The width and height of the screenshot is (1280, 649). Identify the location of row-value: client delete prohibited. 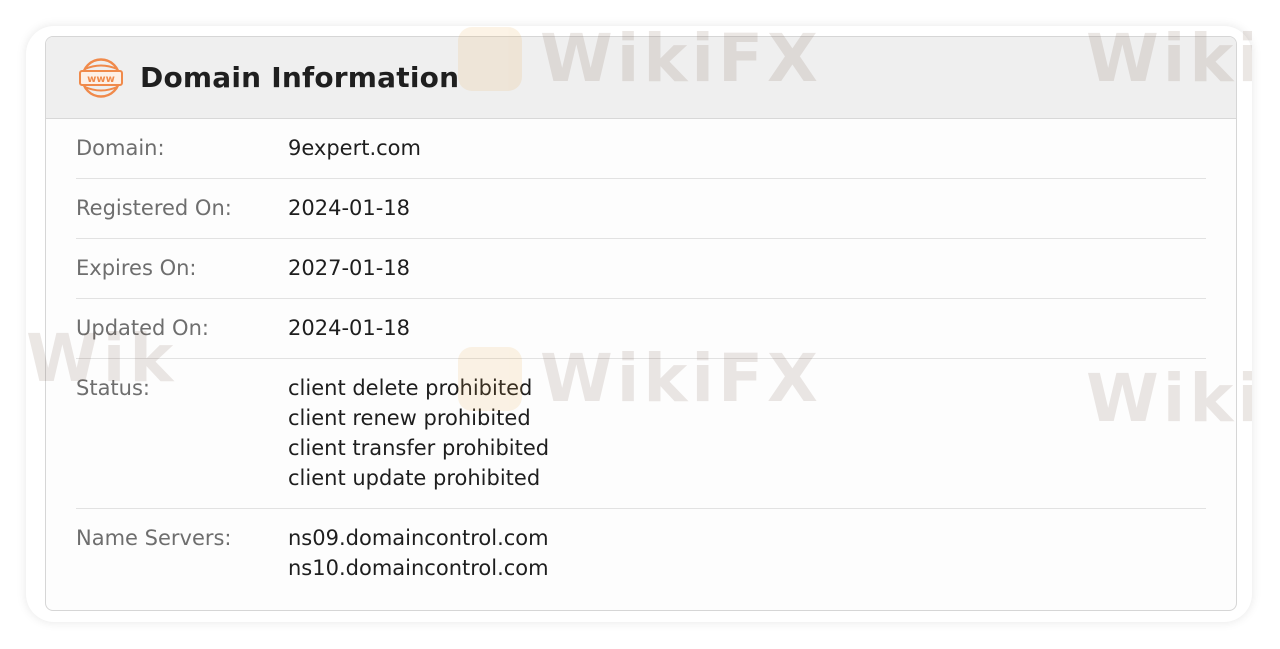
(410, 388).